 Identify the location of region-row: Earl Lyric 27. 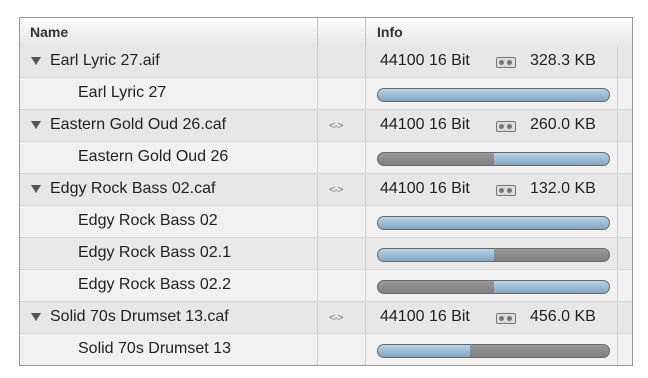
(326, 94).